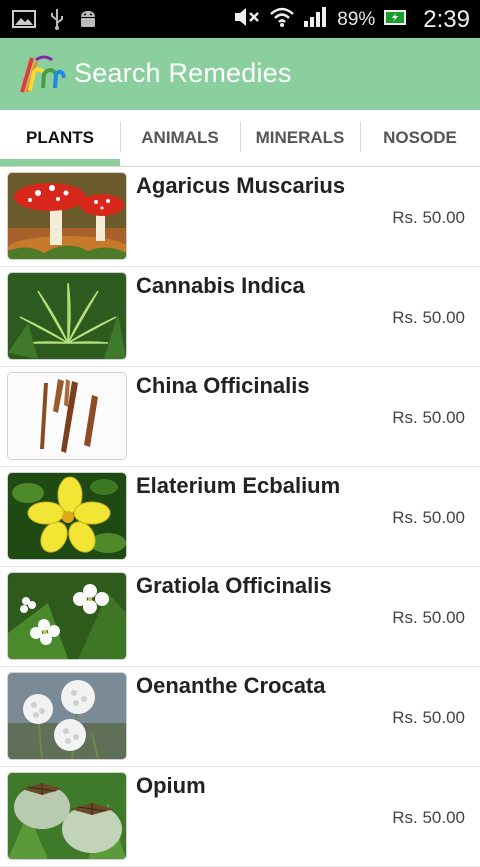  I want to click on page-title: Search Remedies, so click(183, 73).